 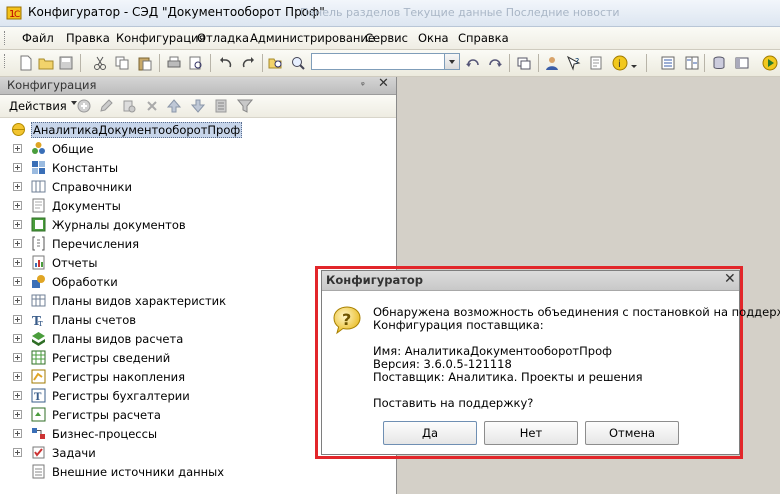 What do you see at coordinates (106, 106) in the screenshot?
I see `edit-icon` at bounding box center [106, 106].